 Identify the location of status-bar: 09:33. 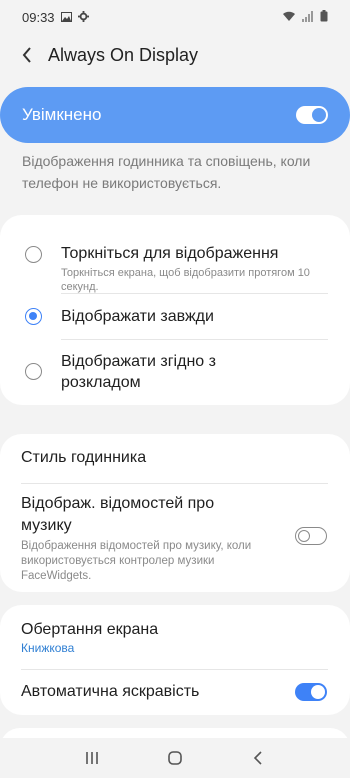
(175, 17).